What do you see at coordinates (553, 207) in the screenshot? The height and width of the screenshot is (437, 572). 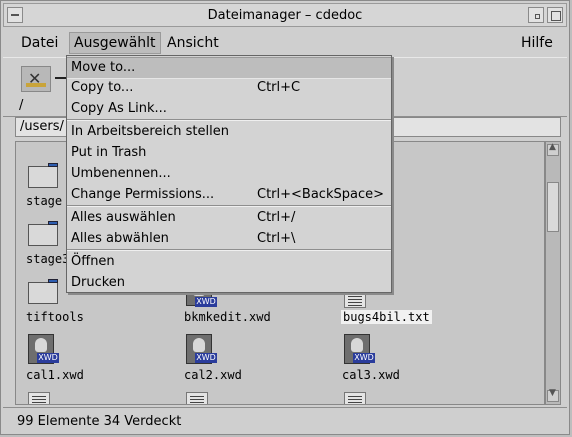 I see `scroll-thumb` at bounding box center [553, 207].